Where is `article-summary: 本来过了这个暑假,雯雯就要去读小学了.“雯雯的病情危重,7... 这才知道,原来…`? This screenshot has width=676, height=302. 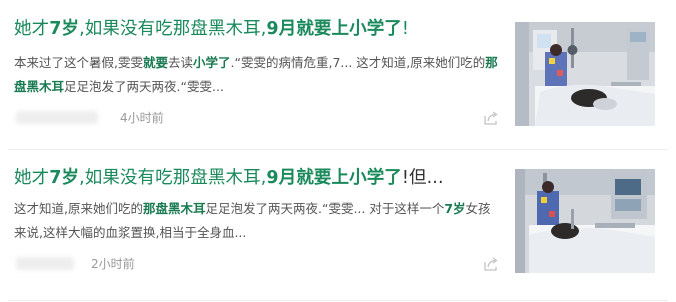
article-summary: 本来过了这个暑假,雯雯就要去读小学了.“雯雯的病情危重,7... 这才知道,原来… is located at coordinates (257, 75).